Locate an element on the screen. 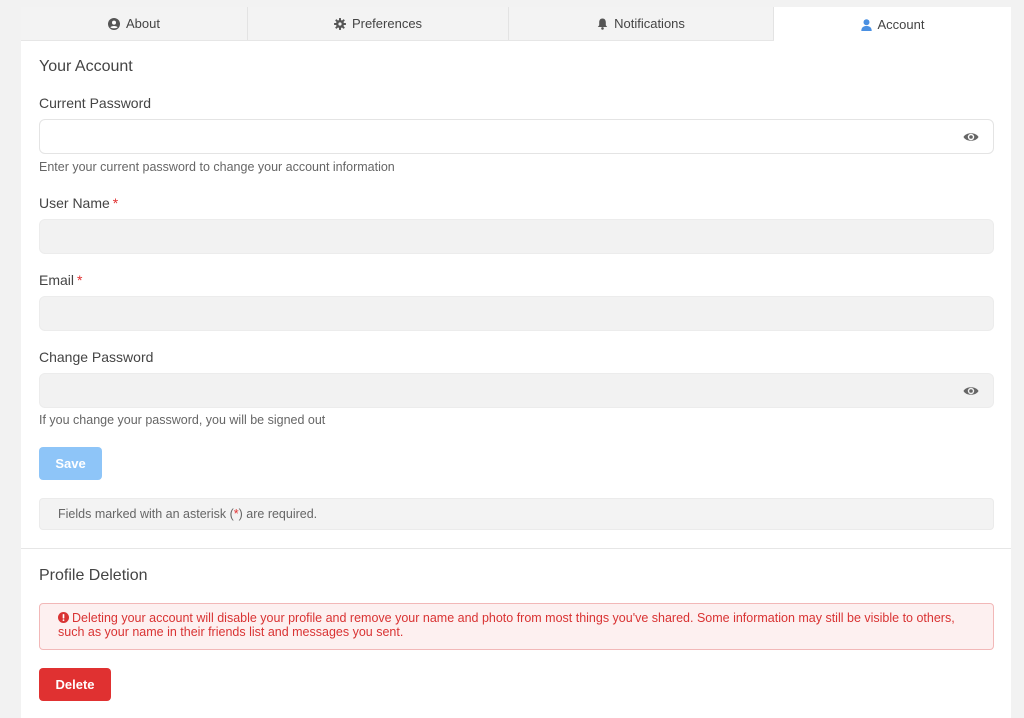 This screenshot has height=718, width=1024. delete-button: Delete is located at coordinates (75, 684).